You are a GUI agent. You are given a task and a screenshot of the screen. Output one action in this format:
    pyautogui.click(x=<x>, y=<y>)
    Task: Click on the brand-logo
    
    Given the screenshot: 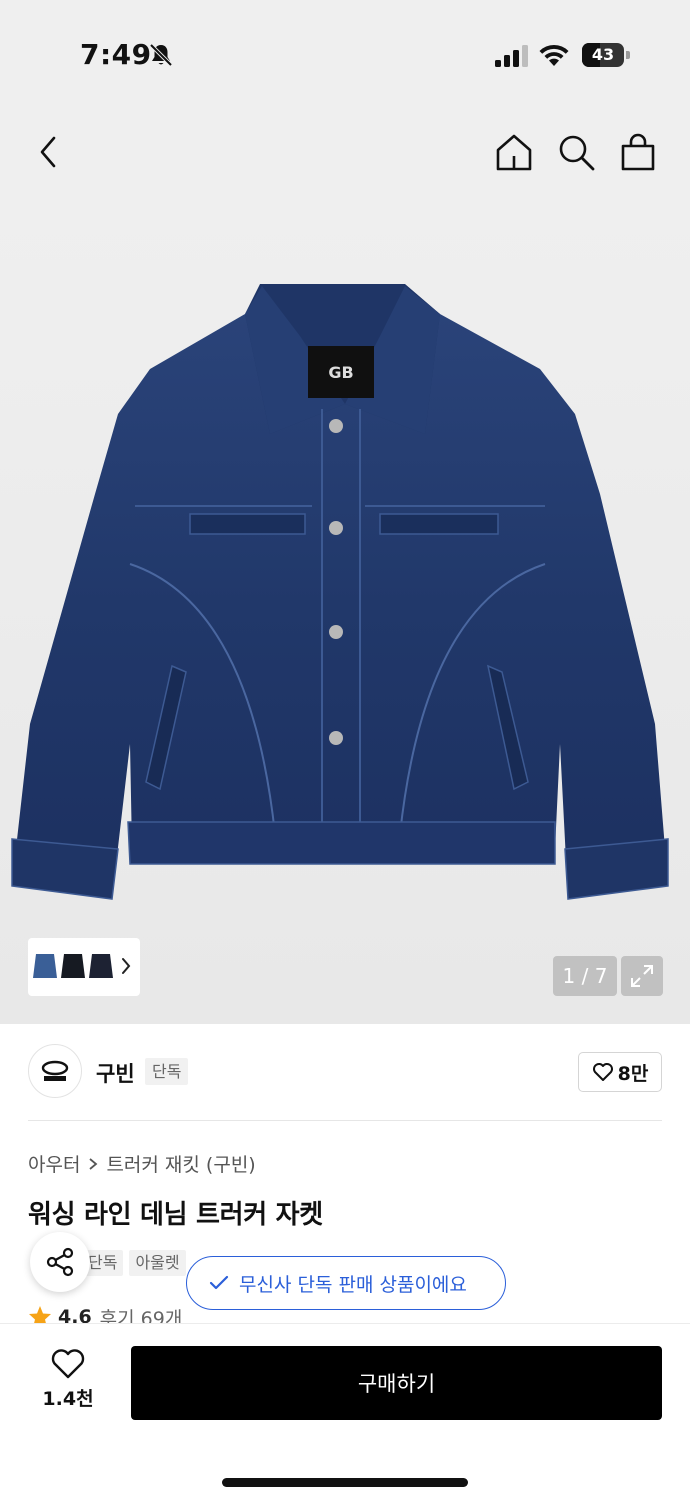 What is the action you would take?
    pyautogui.click(x=55, y=1071)
    